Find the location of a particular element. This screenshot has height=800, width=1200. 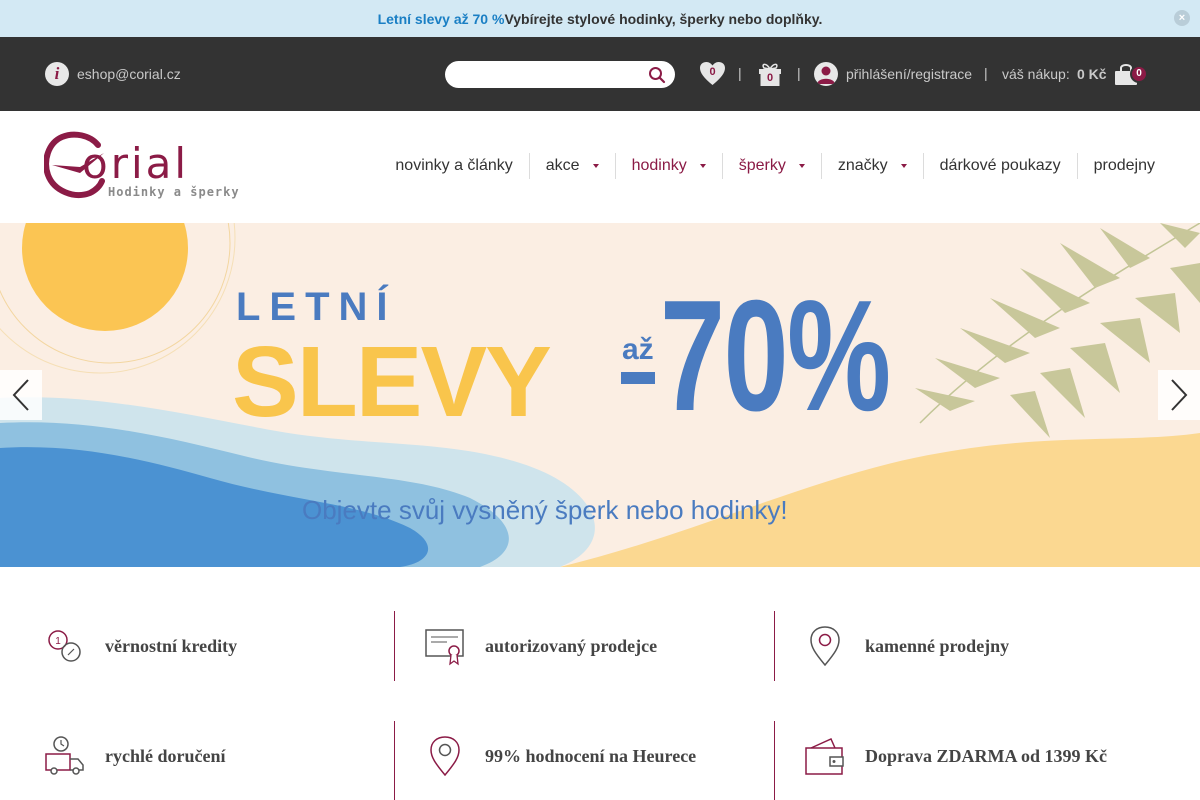

nav-item-label: značky is located at coordinates (862, 165).